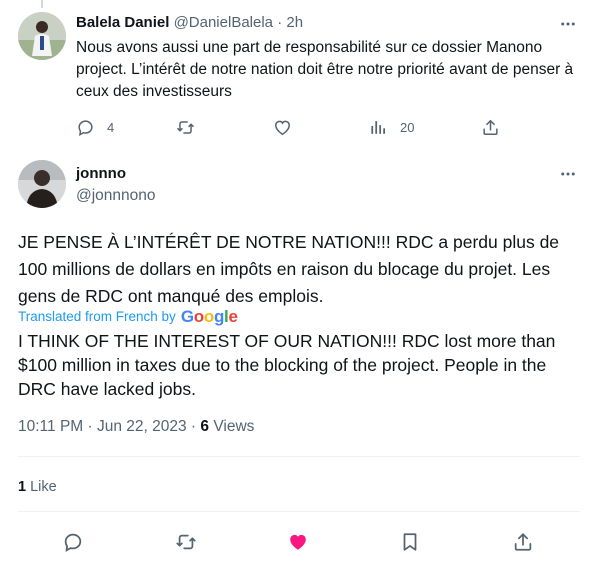 This screenshot has height=579, width=598. I want to click on author-handle: @jonnnono, so click(116, 196).